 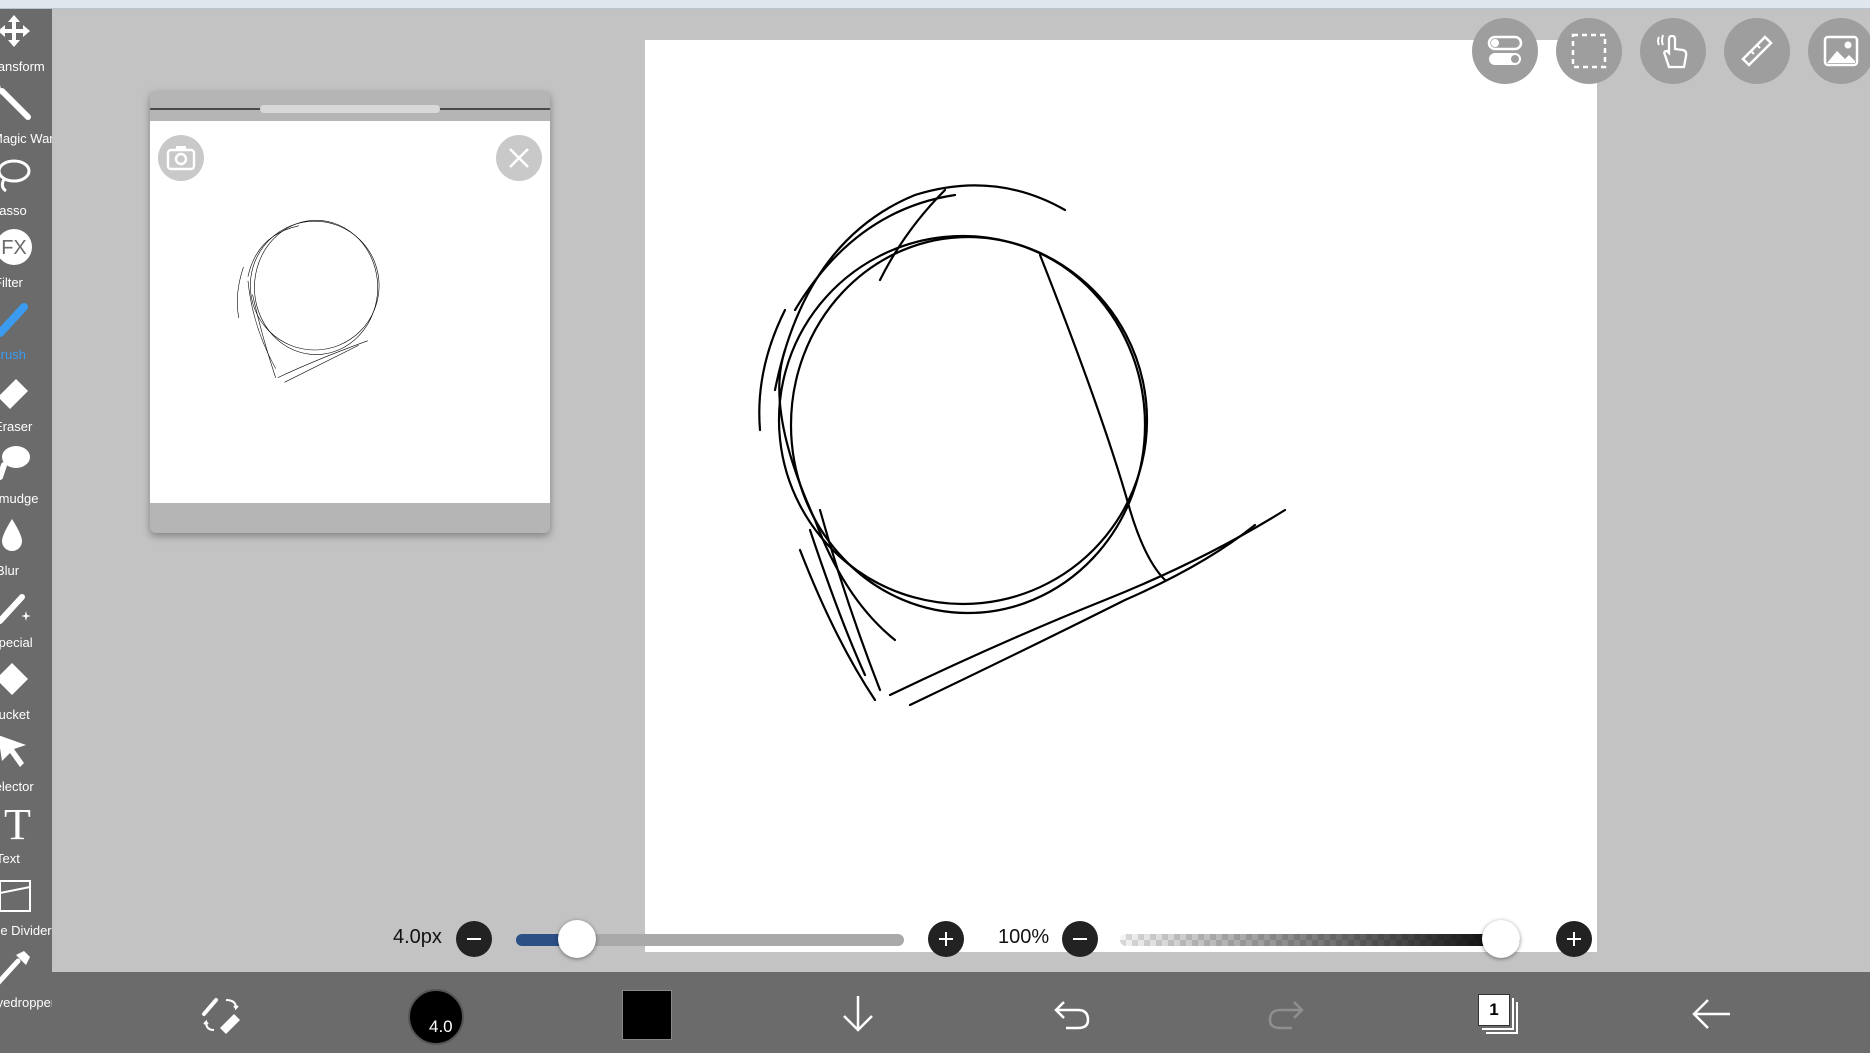 What do you see at coordinates (1022, 445) in the screenshot?
I see `sketch-strokes` at bounding box center [1022, 445].